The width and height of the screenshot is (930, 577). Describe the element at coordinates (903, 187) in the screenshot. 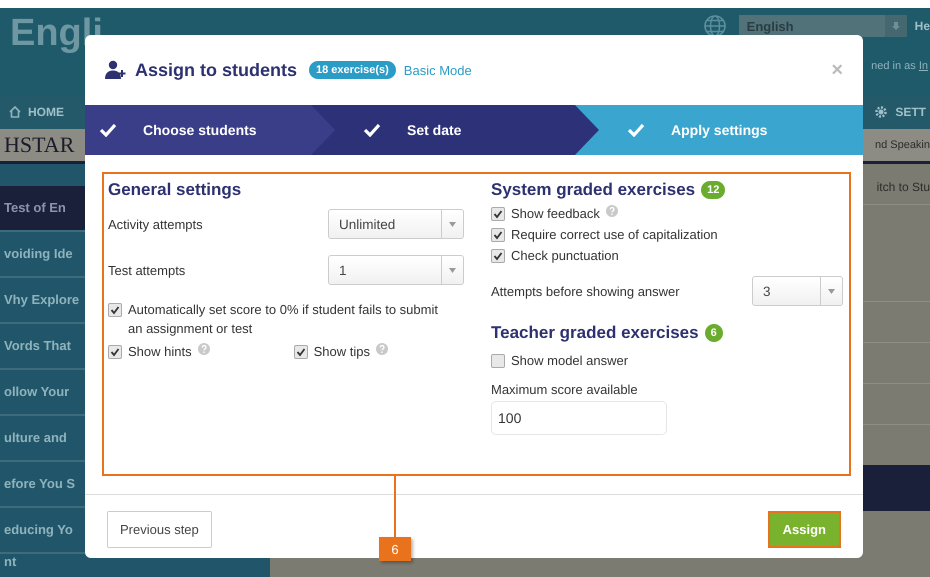

I see `switch-link: itch to Stu` at that location.